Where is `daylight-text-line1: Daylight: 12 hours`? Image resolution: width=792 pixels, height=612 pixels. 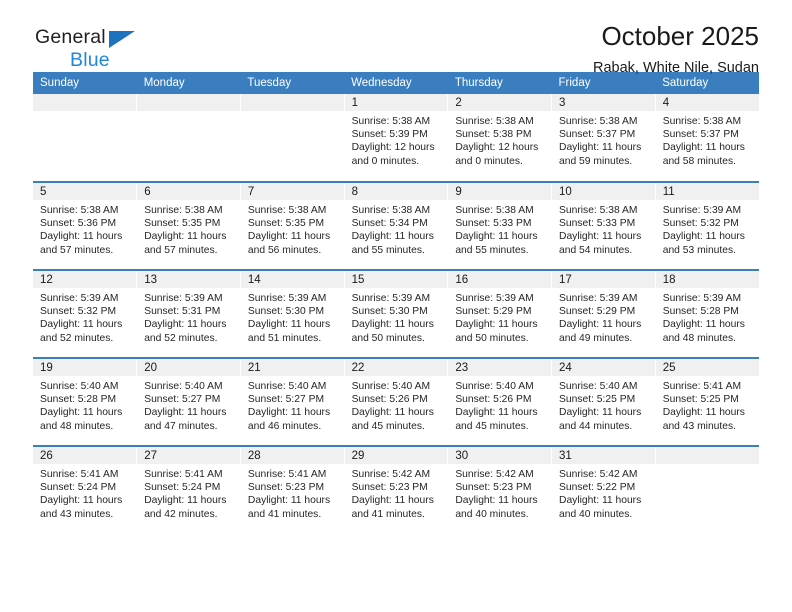
daylight-text-line1: Daylight: 12 hours is located at coordinates (497, 148).